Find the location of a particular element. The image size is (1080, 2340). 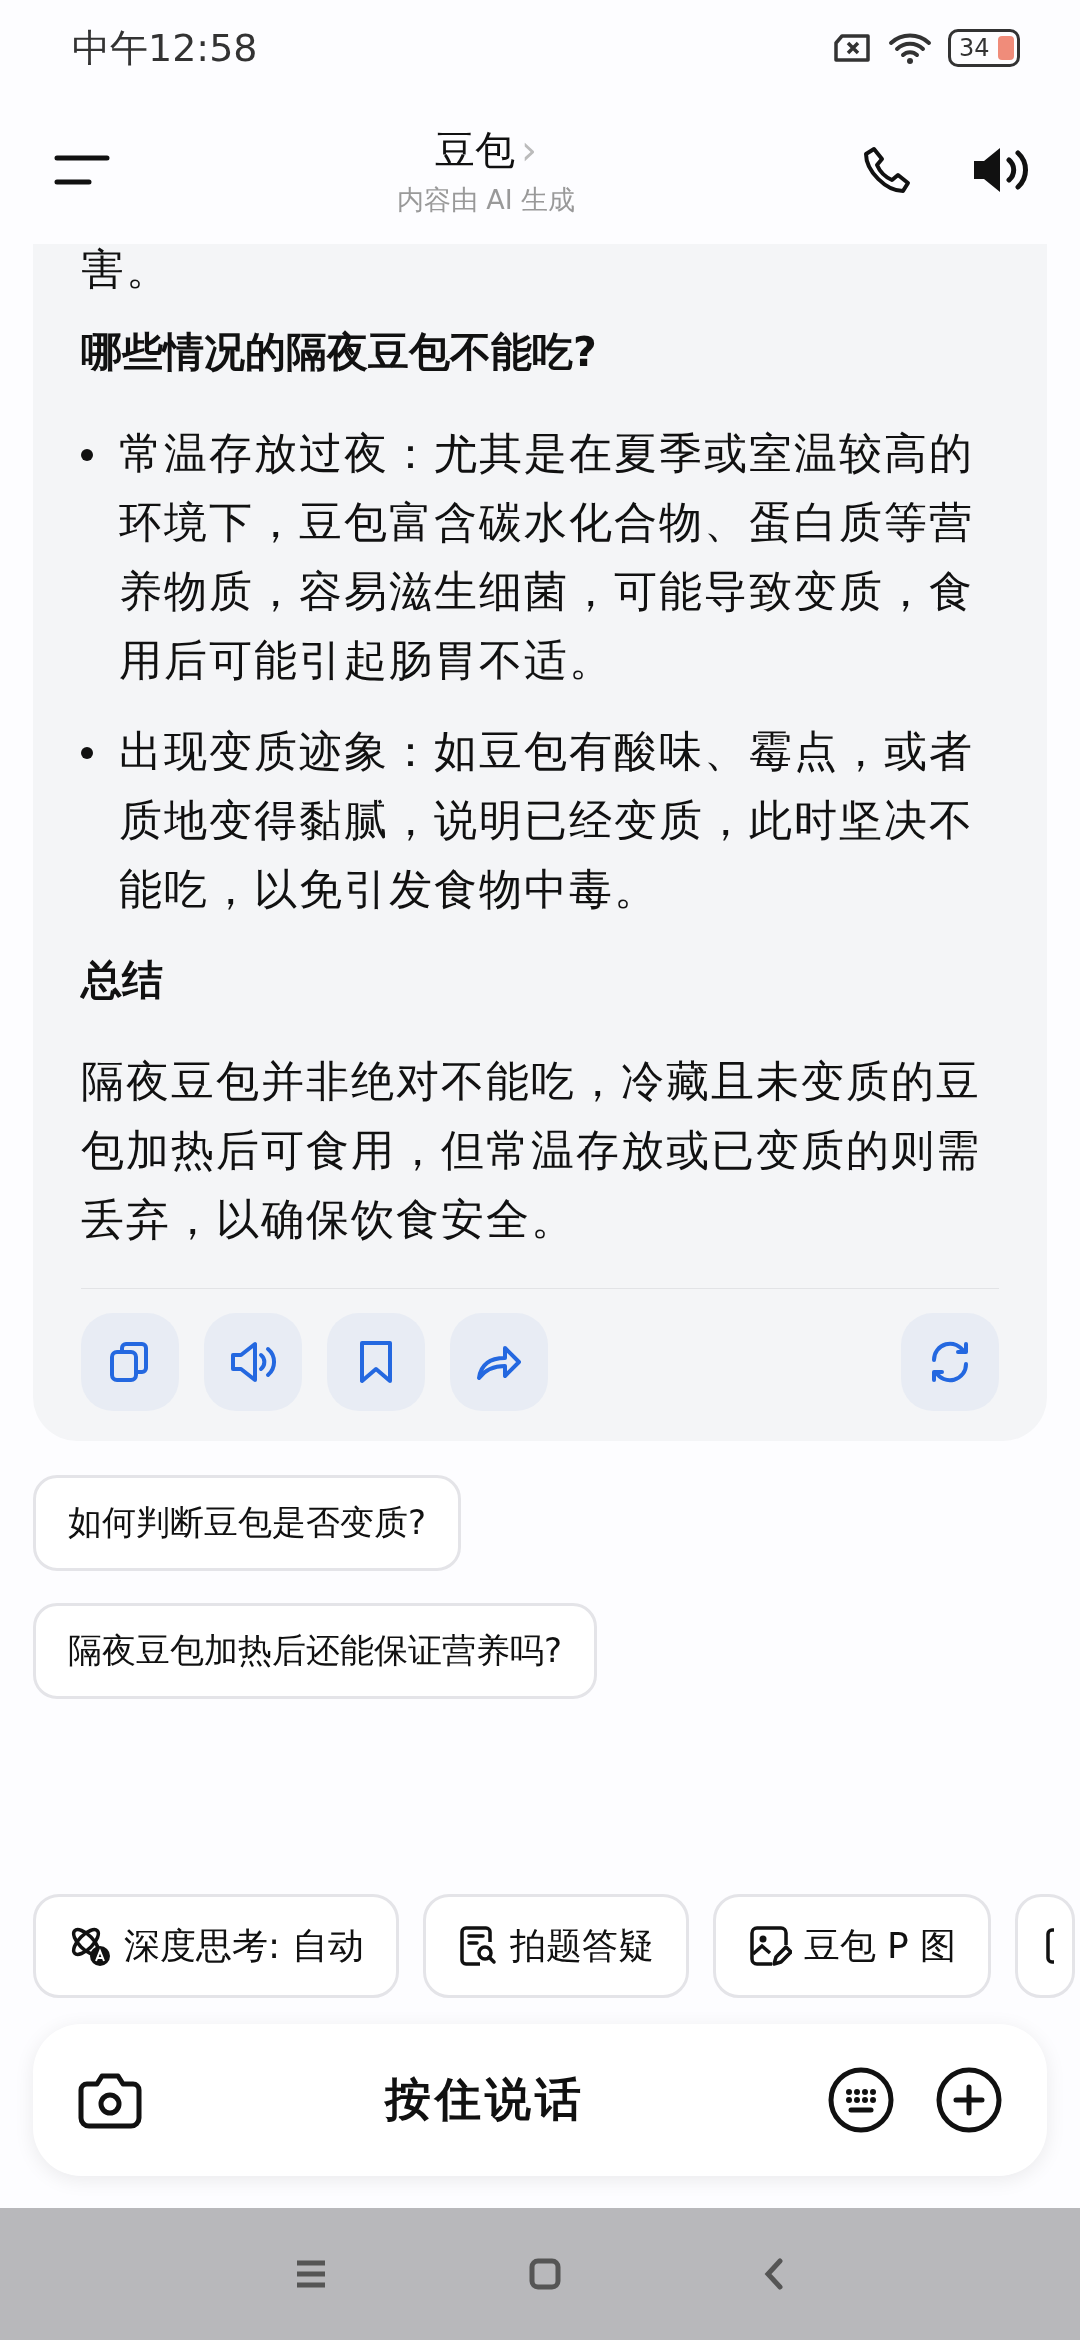

speaker-icon is located at coordinates (253, 1362).